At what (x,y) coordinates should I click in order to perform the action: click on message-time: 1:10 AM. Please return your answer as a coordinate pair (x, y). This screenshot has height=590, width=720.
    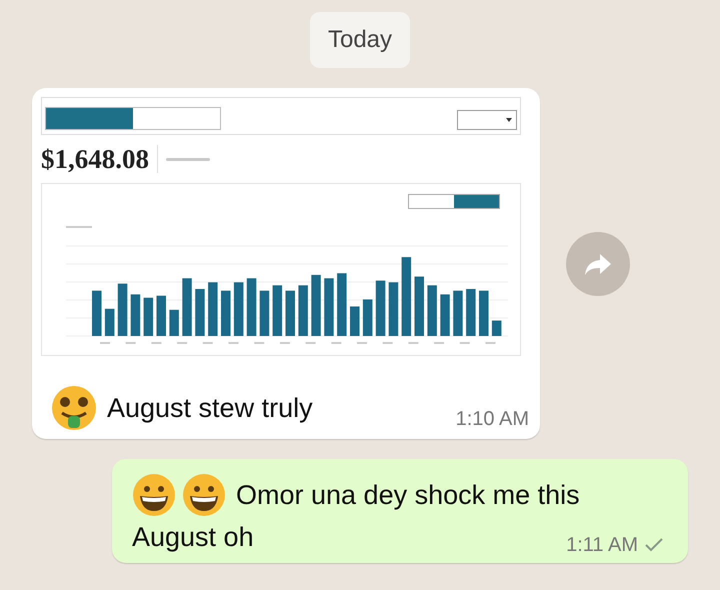
    Looking at the image, I should click on (492, 419).